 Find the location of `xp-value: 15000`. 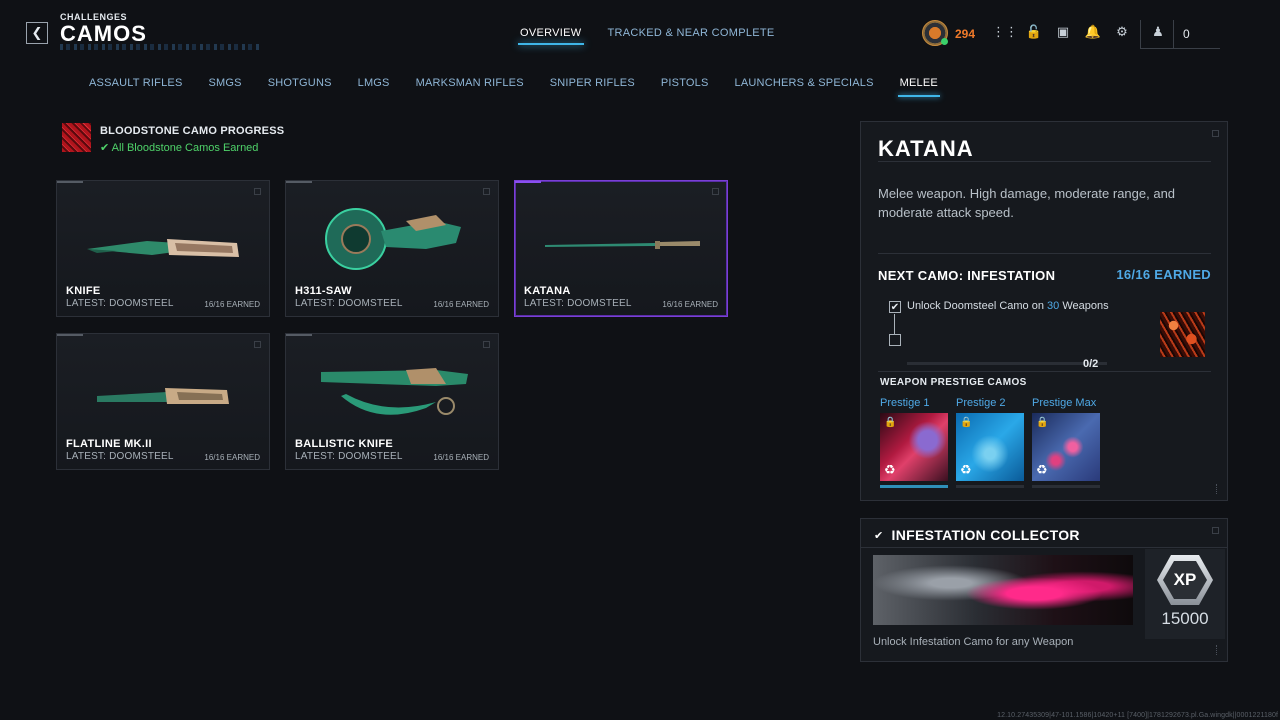

xp-value: 15000 is located at coordinates (1185, 618).